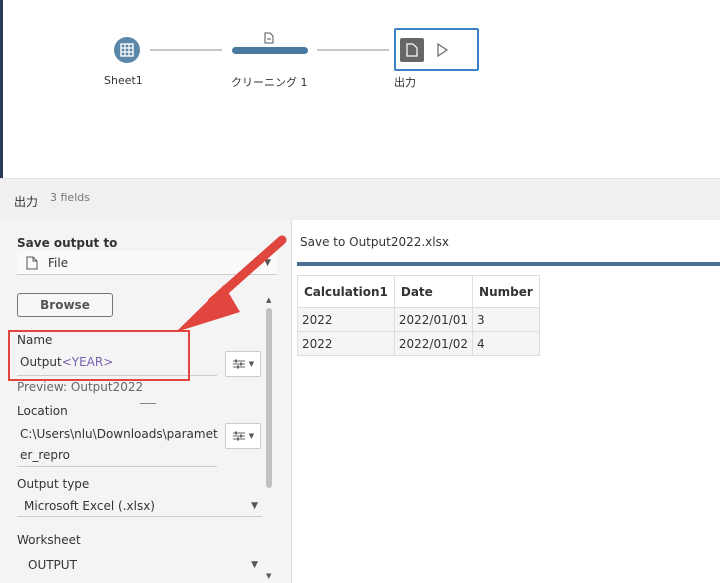 This screenshot has width=720, height=583. What do you see at coordinates (374, 242) in the screenshot?
I see `save-to-header: Save to Output2022.xlsx` at bounding box center [374, 242].